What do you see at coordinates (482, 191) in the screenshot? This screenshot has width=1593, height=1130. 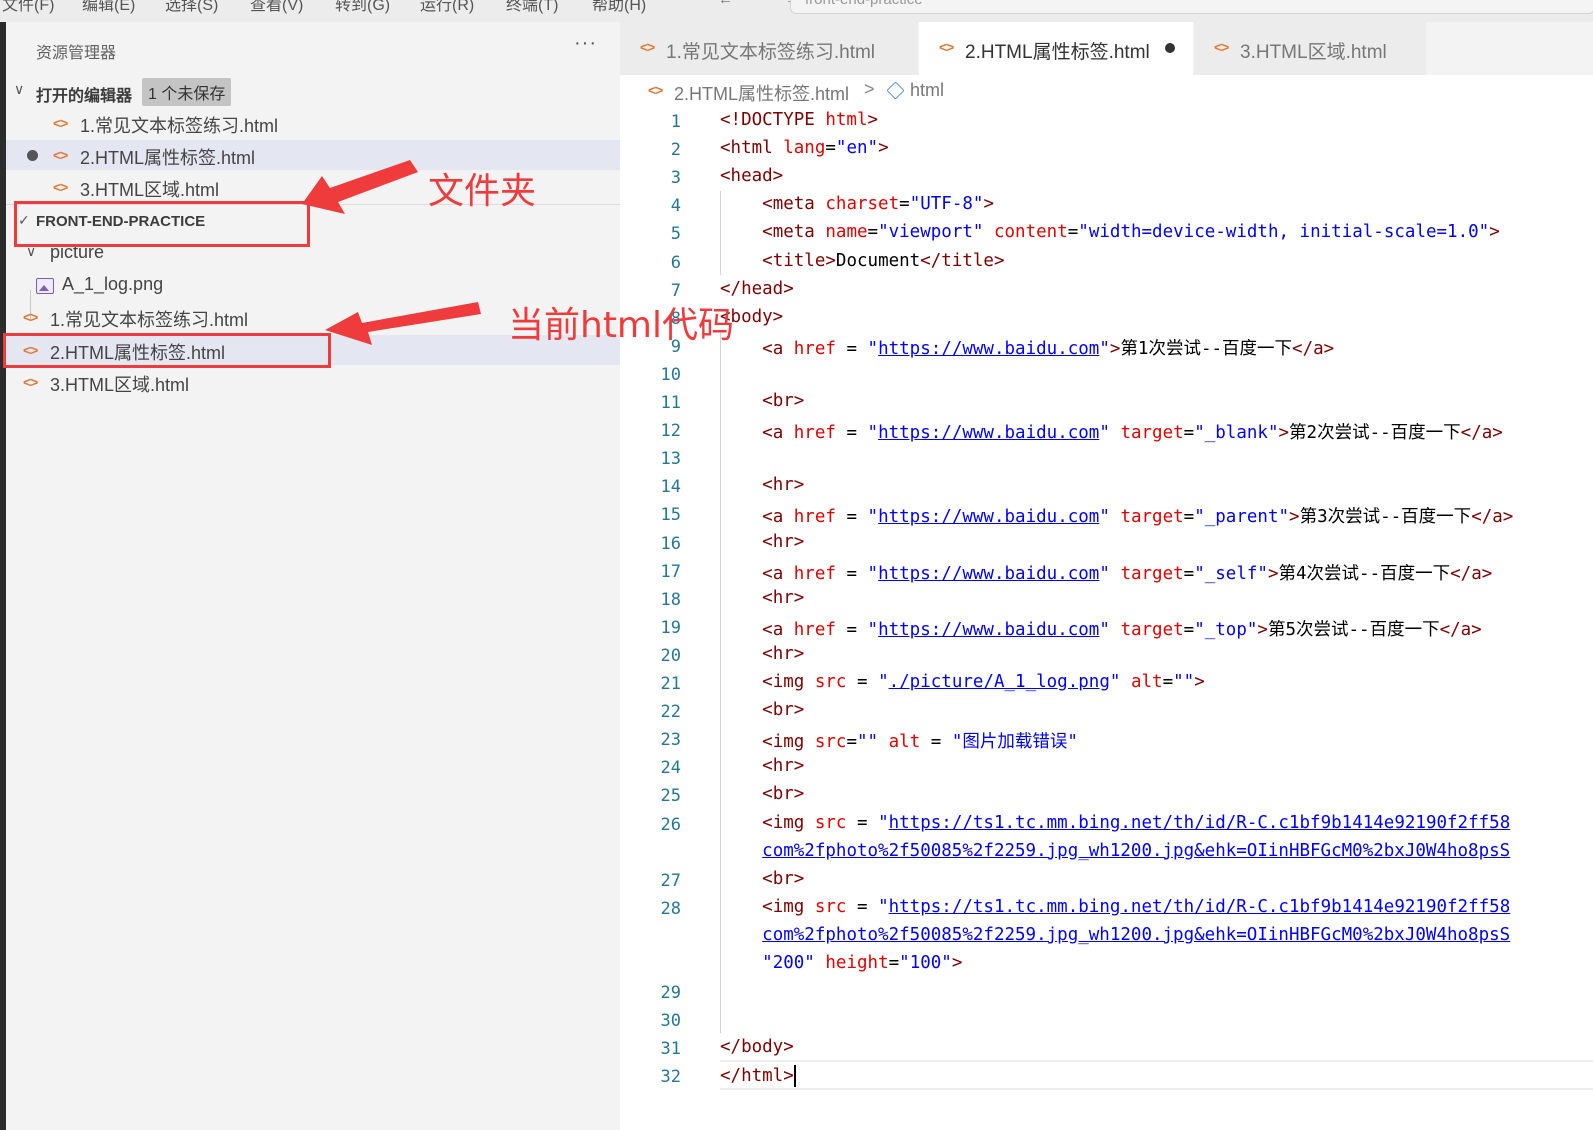 I see `folder-annotation: 文件夹` at bounding box center [482, 191].